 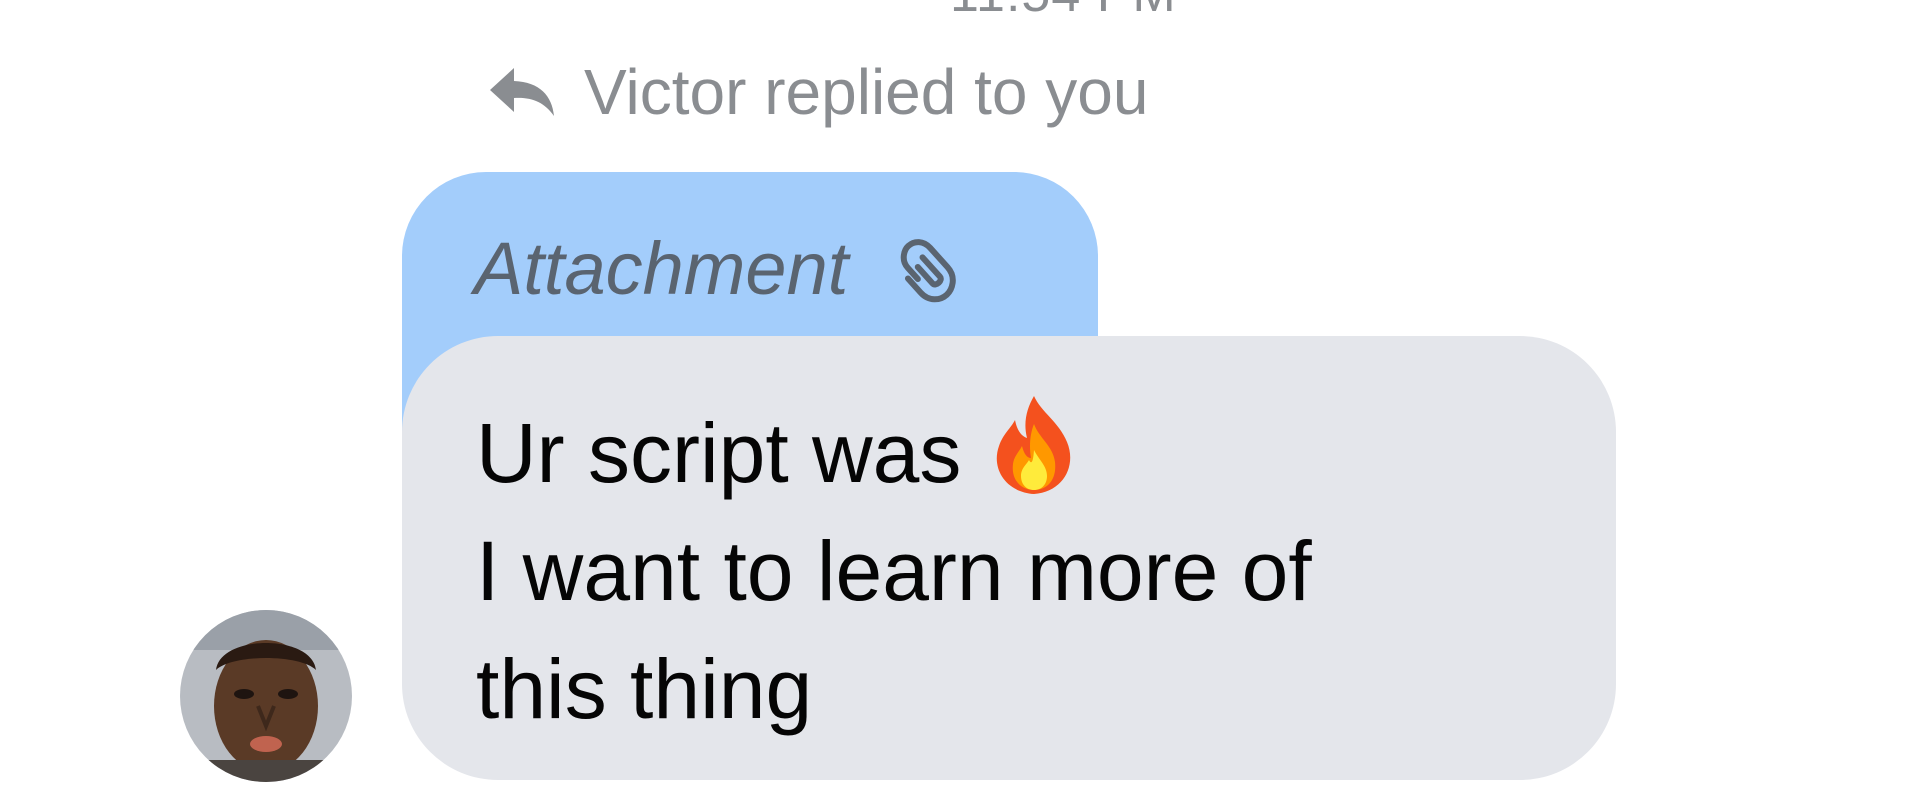 I want to click on avatar, so click(x=266, y=696).